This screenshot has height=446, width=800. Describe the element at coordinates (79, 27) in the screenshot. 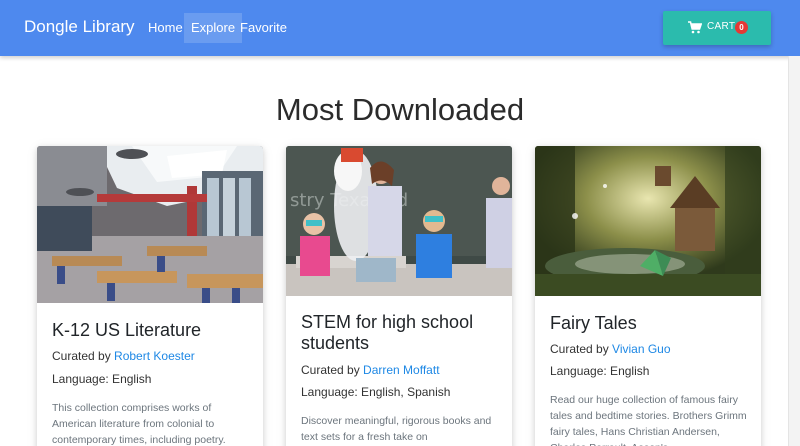

I see `brand-logo: Dongle Library` at that location.